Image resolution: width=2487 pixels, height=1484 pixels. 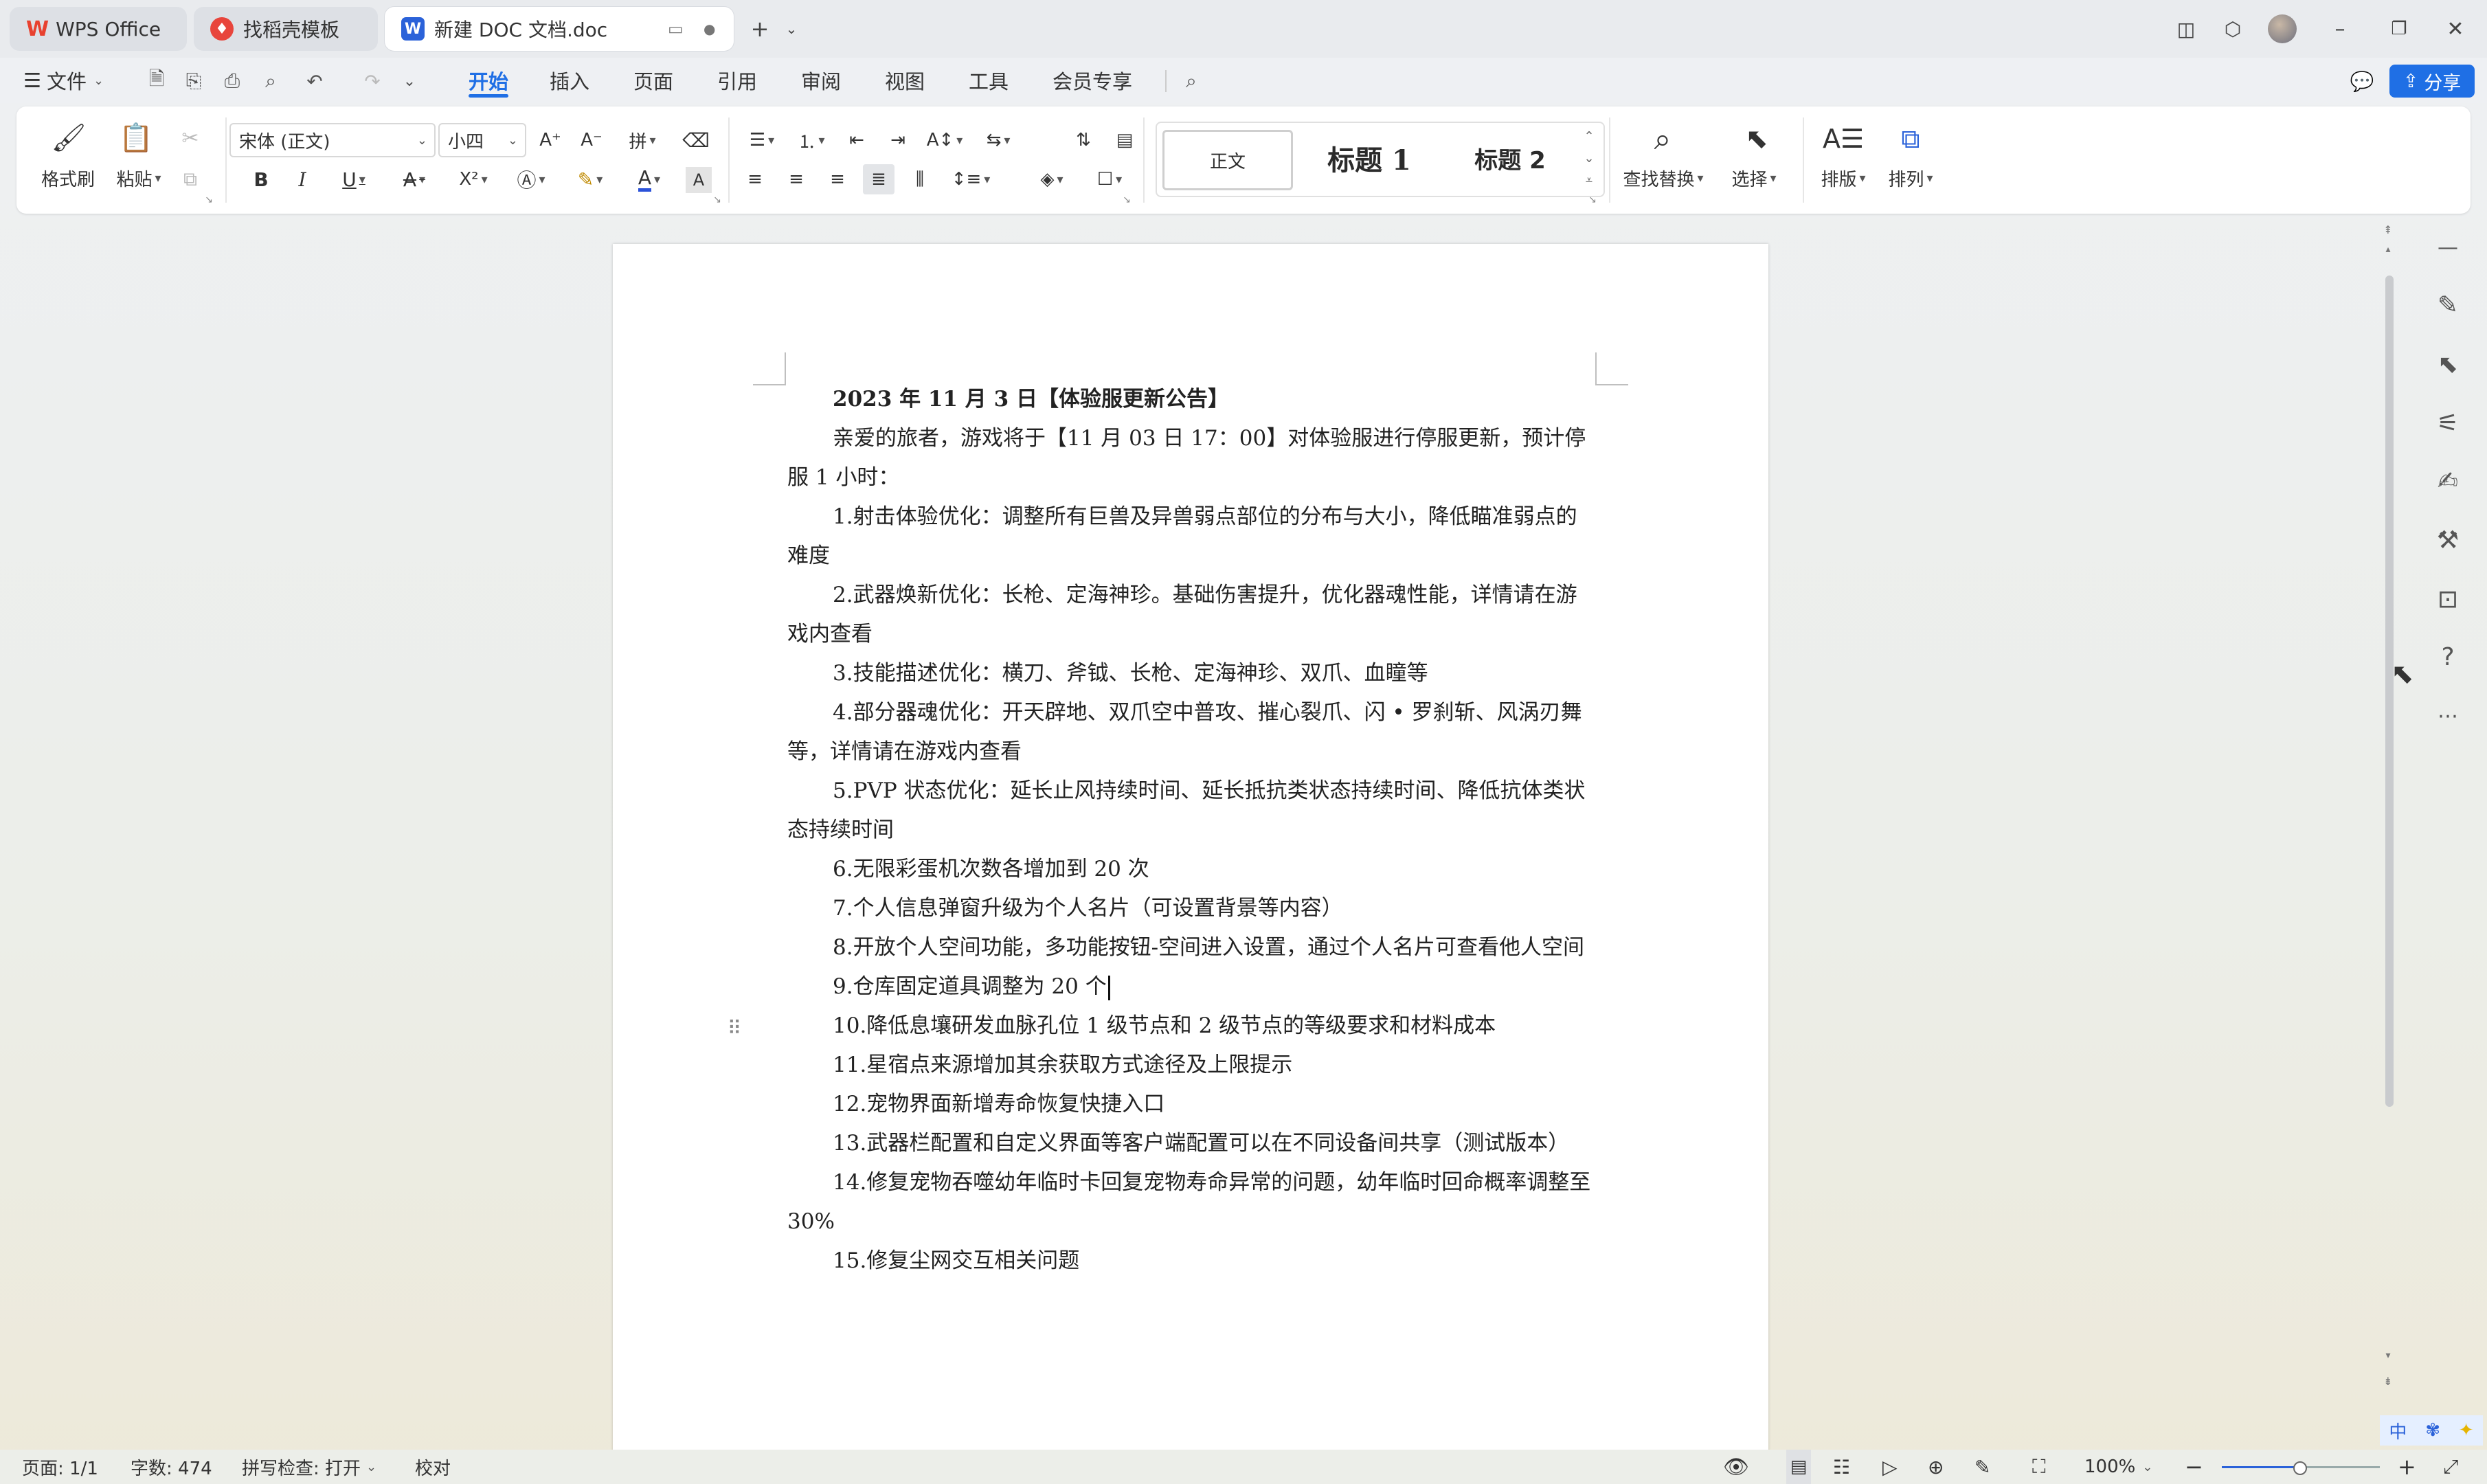 I want to click on scroll-up-icon: ▴, so click(x=2388, y=251).